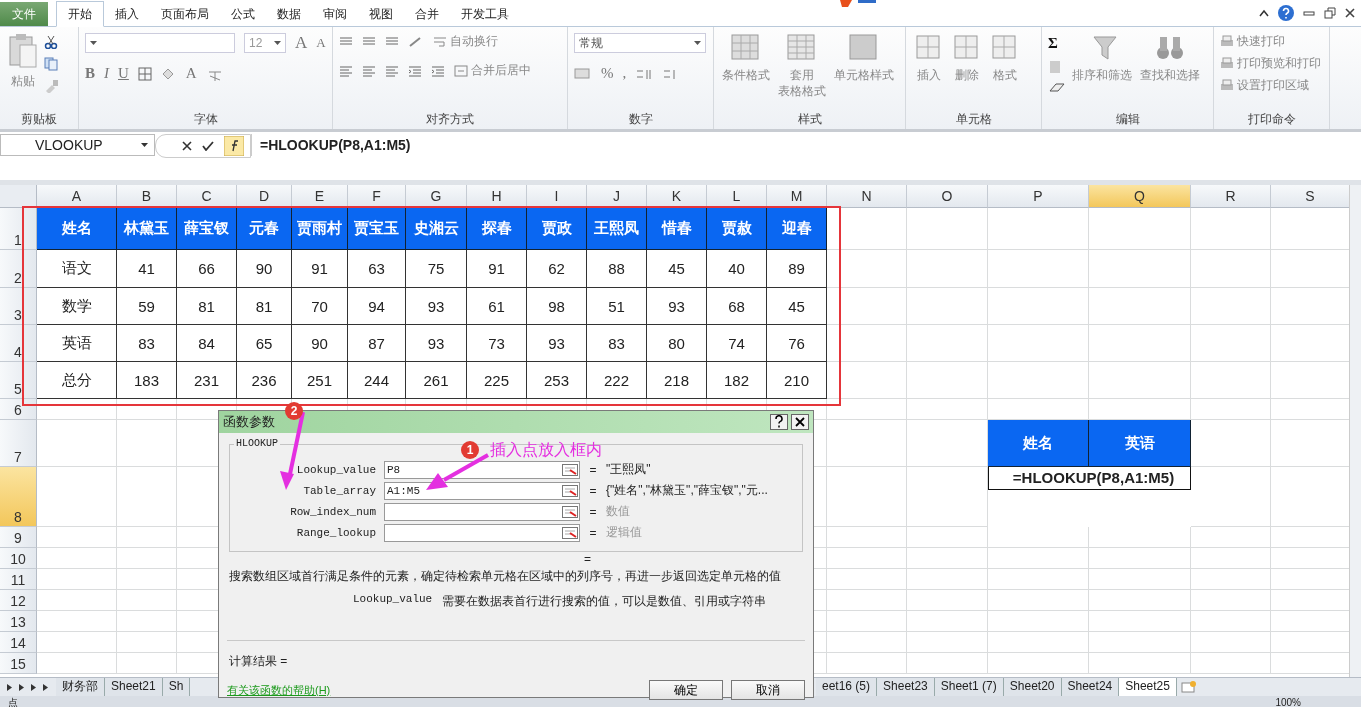  Describe the element at coordinates (436, 196) in the screenshot. I see `column-header: G` at that location.